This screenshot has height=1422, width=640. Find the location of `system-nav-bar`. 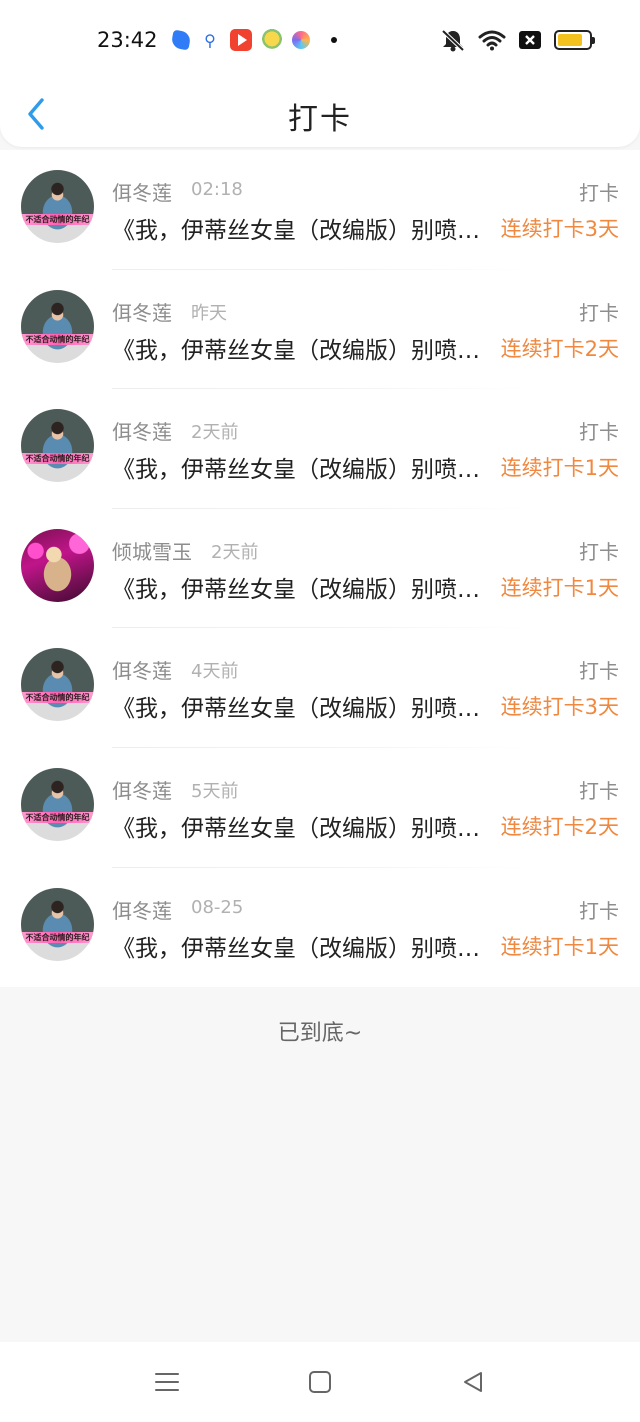

system-nav-bar is located at coordinates (320, 1382).